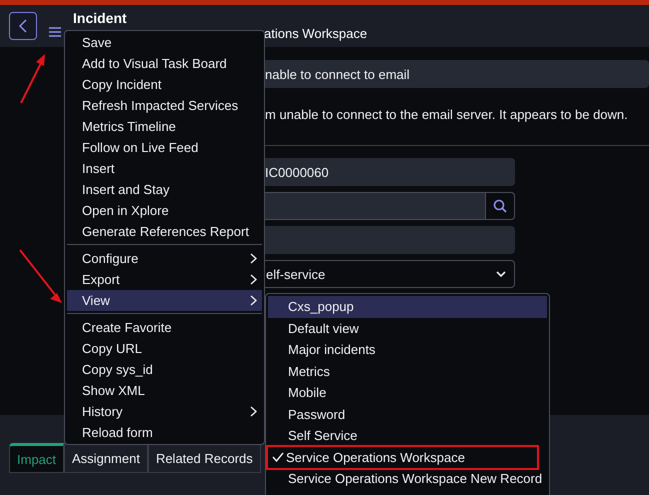 Image resolution: width=649 pixels, height=495 pixels. What do you see at coordinates (407, 414) in the screenshot?
I see `submenu-item: Password` at bounding box center [407, 414].